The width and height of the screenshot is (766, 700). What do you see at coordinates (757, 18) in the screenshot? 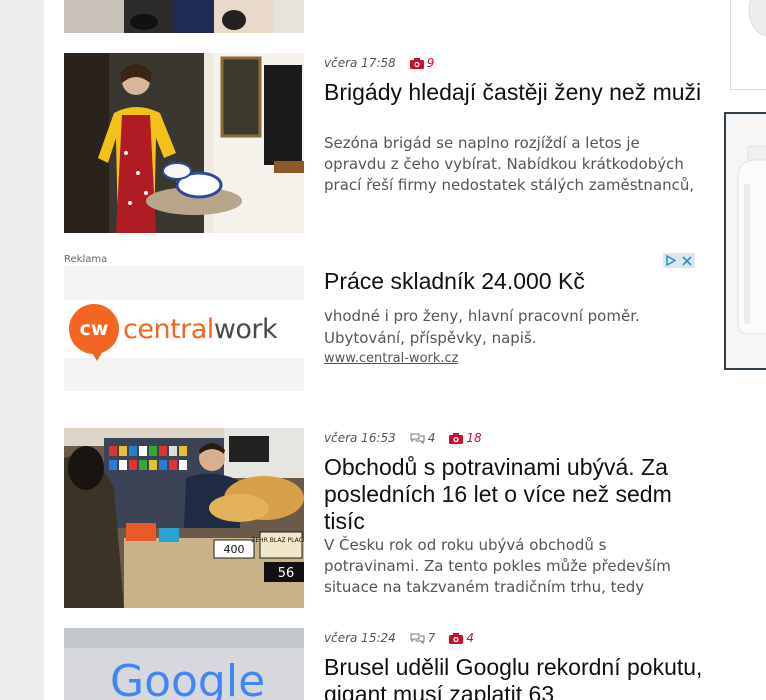
I see `product-bottle-top` at bounding box center [757, 18].